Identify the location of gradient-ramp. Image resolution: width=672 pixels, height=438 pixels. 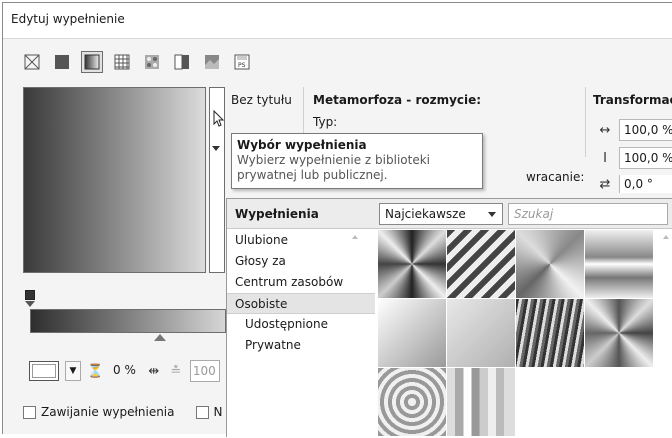
(128, 321).